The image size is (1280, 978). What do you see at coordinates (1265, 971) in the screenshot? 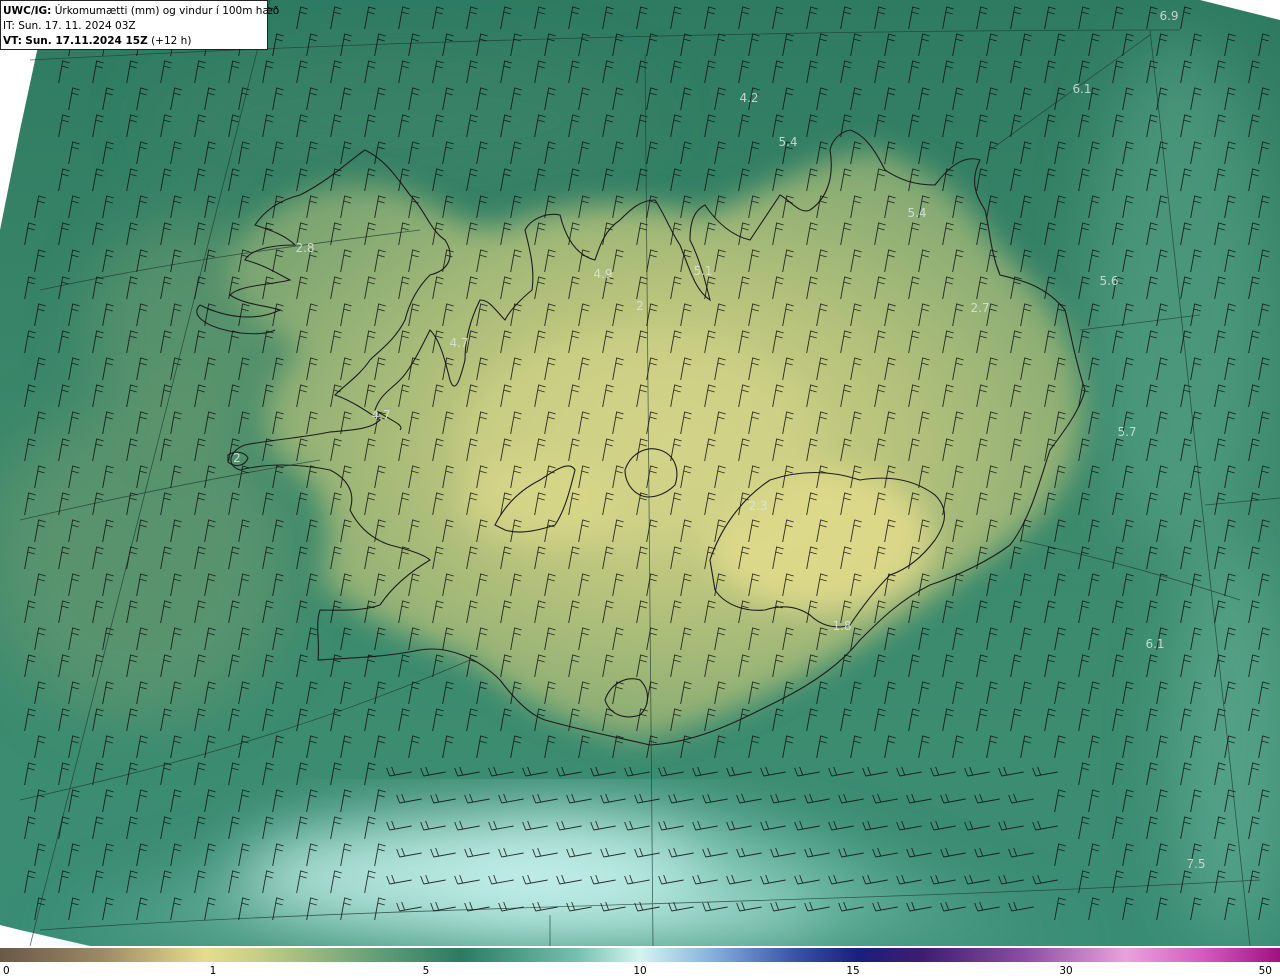
I see `colorbar-tick-label: 50` at bounding box center [1265, 971].